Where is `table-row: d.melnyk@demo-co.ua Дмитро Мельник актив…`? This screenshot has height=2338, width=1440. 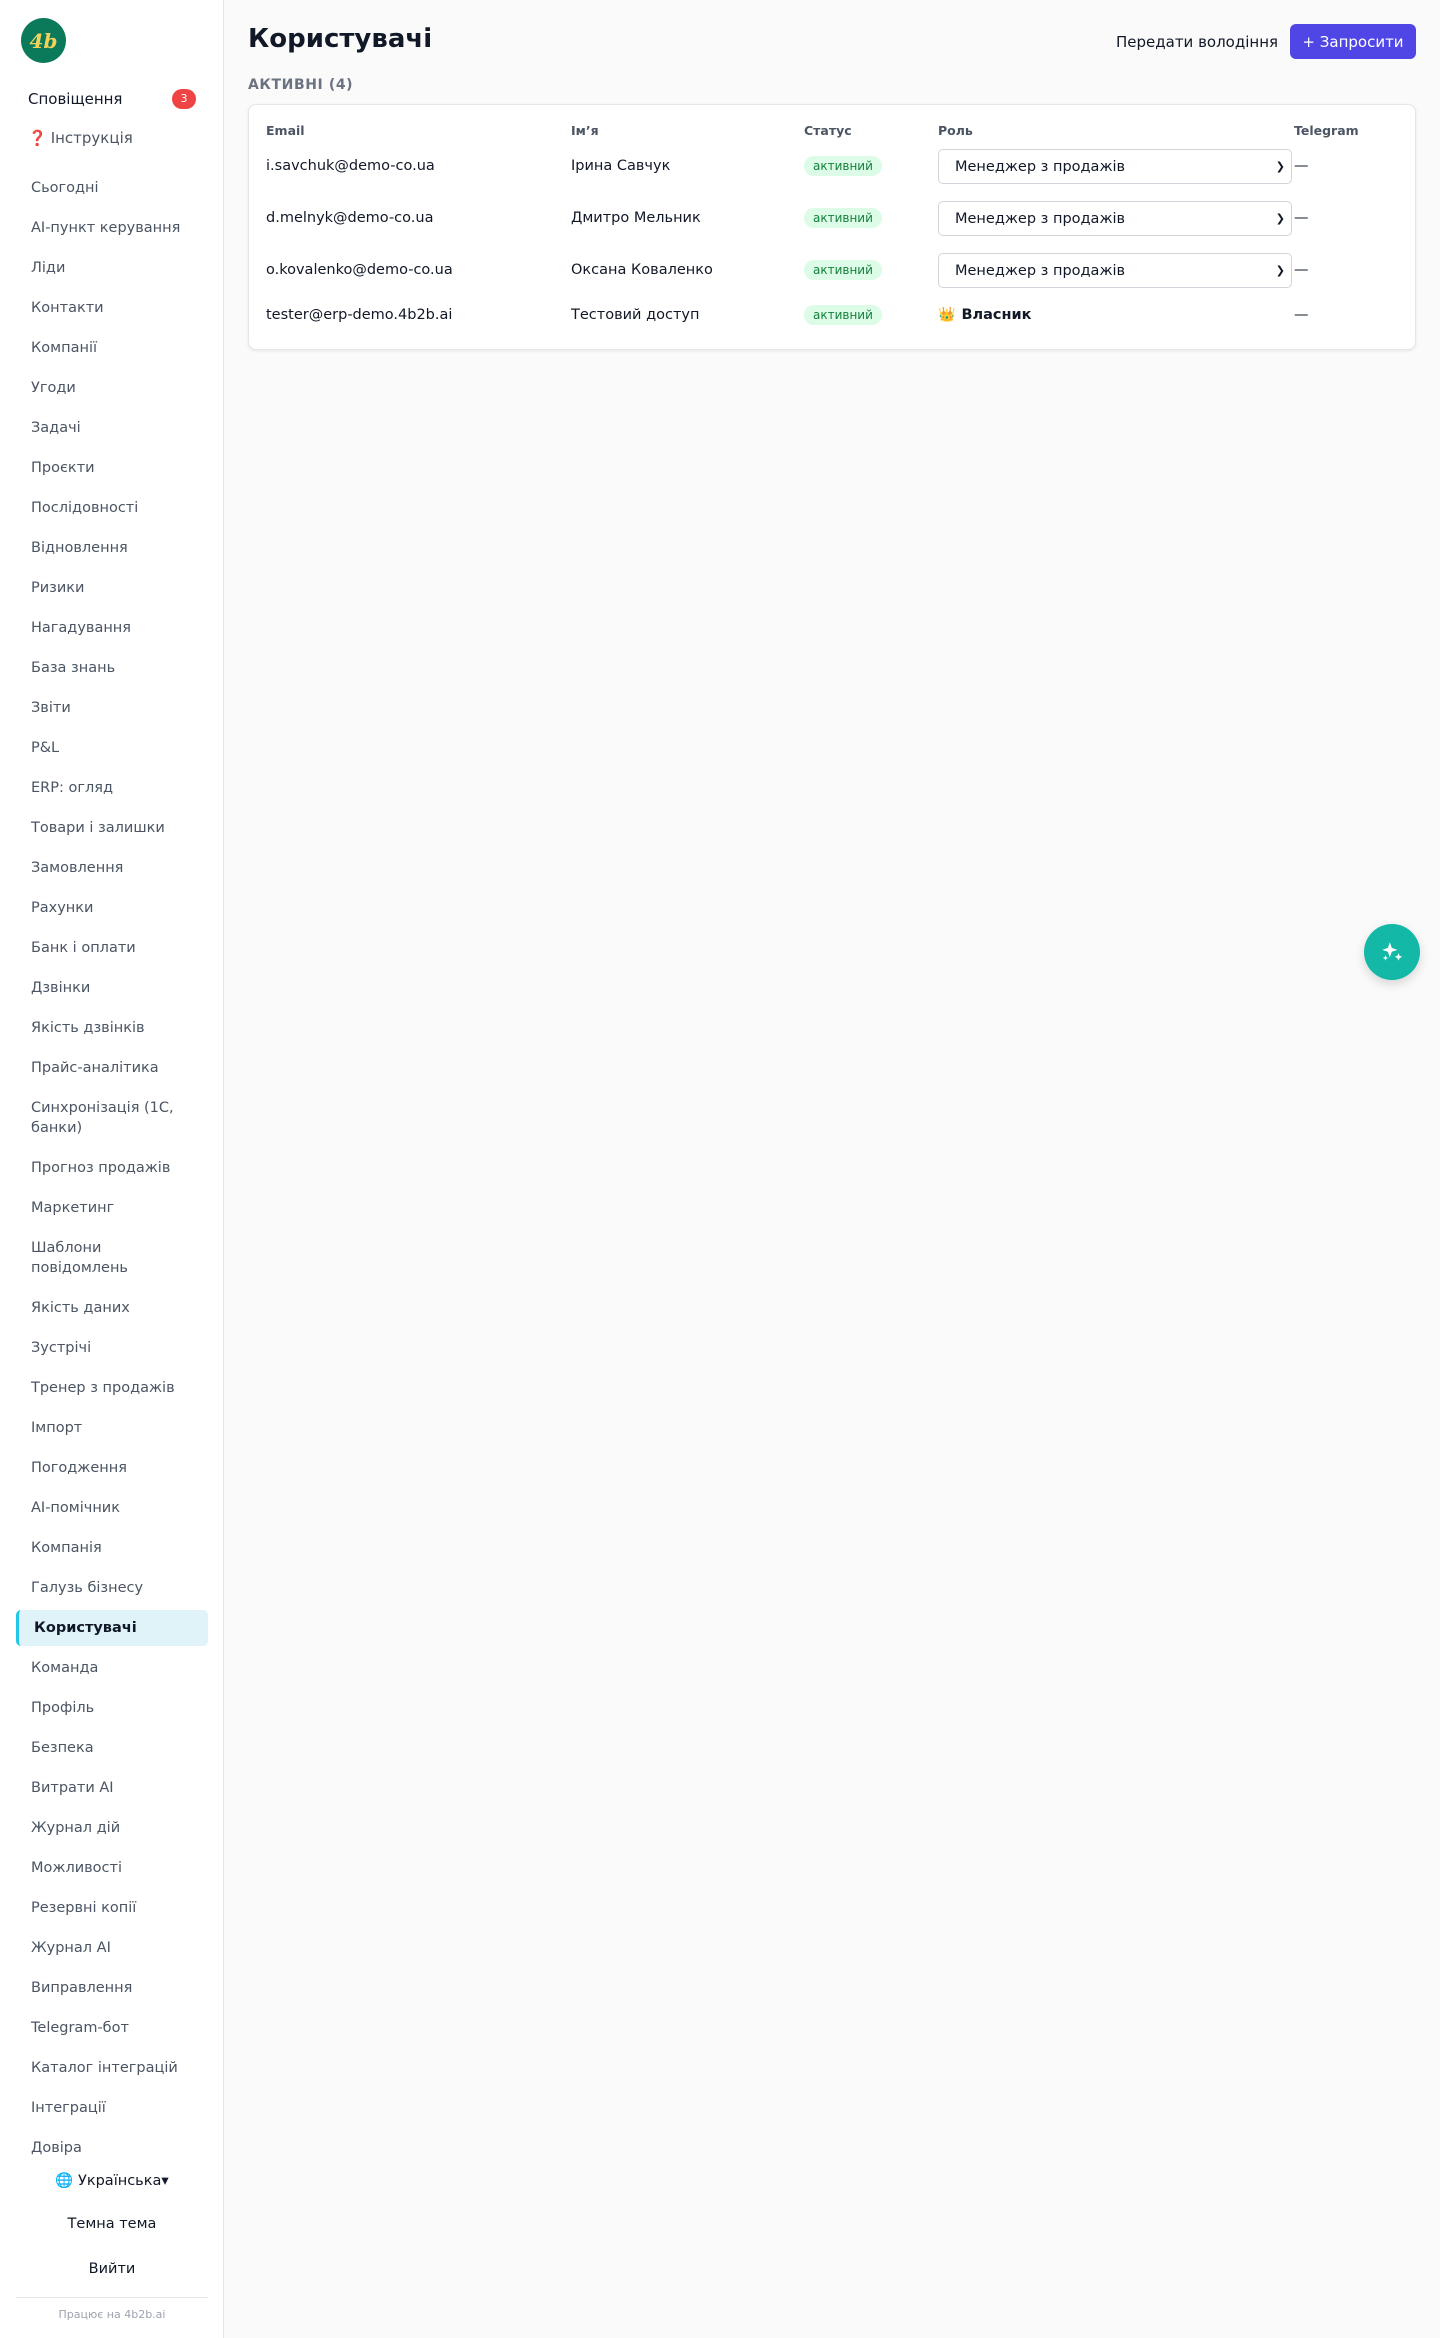 table-row: d.melnyk@demo-co.ua Дмитро Мельник актив… is located at coordinates (833, 218).